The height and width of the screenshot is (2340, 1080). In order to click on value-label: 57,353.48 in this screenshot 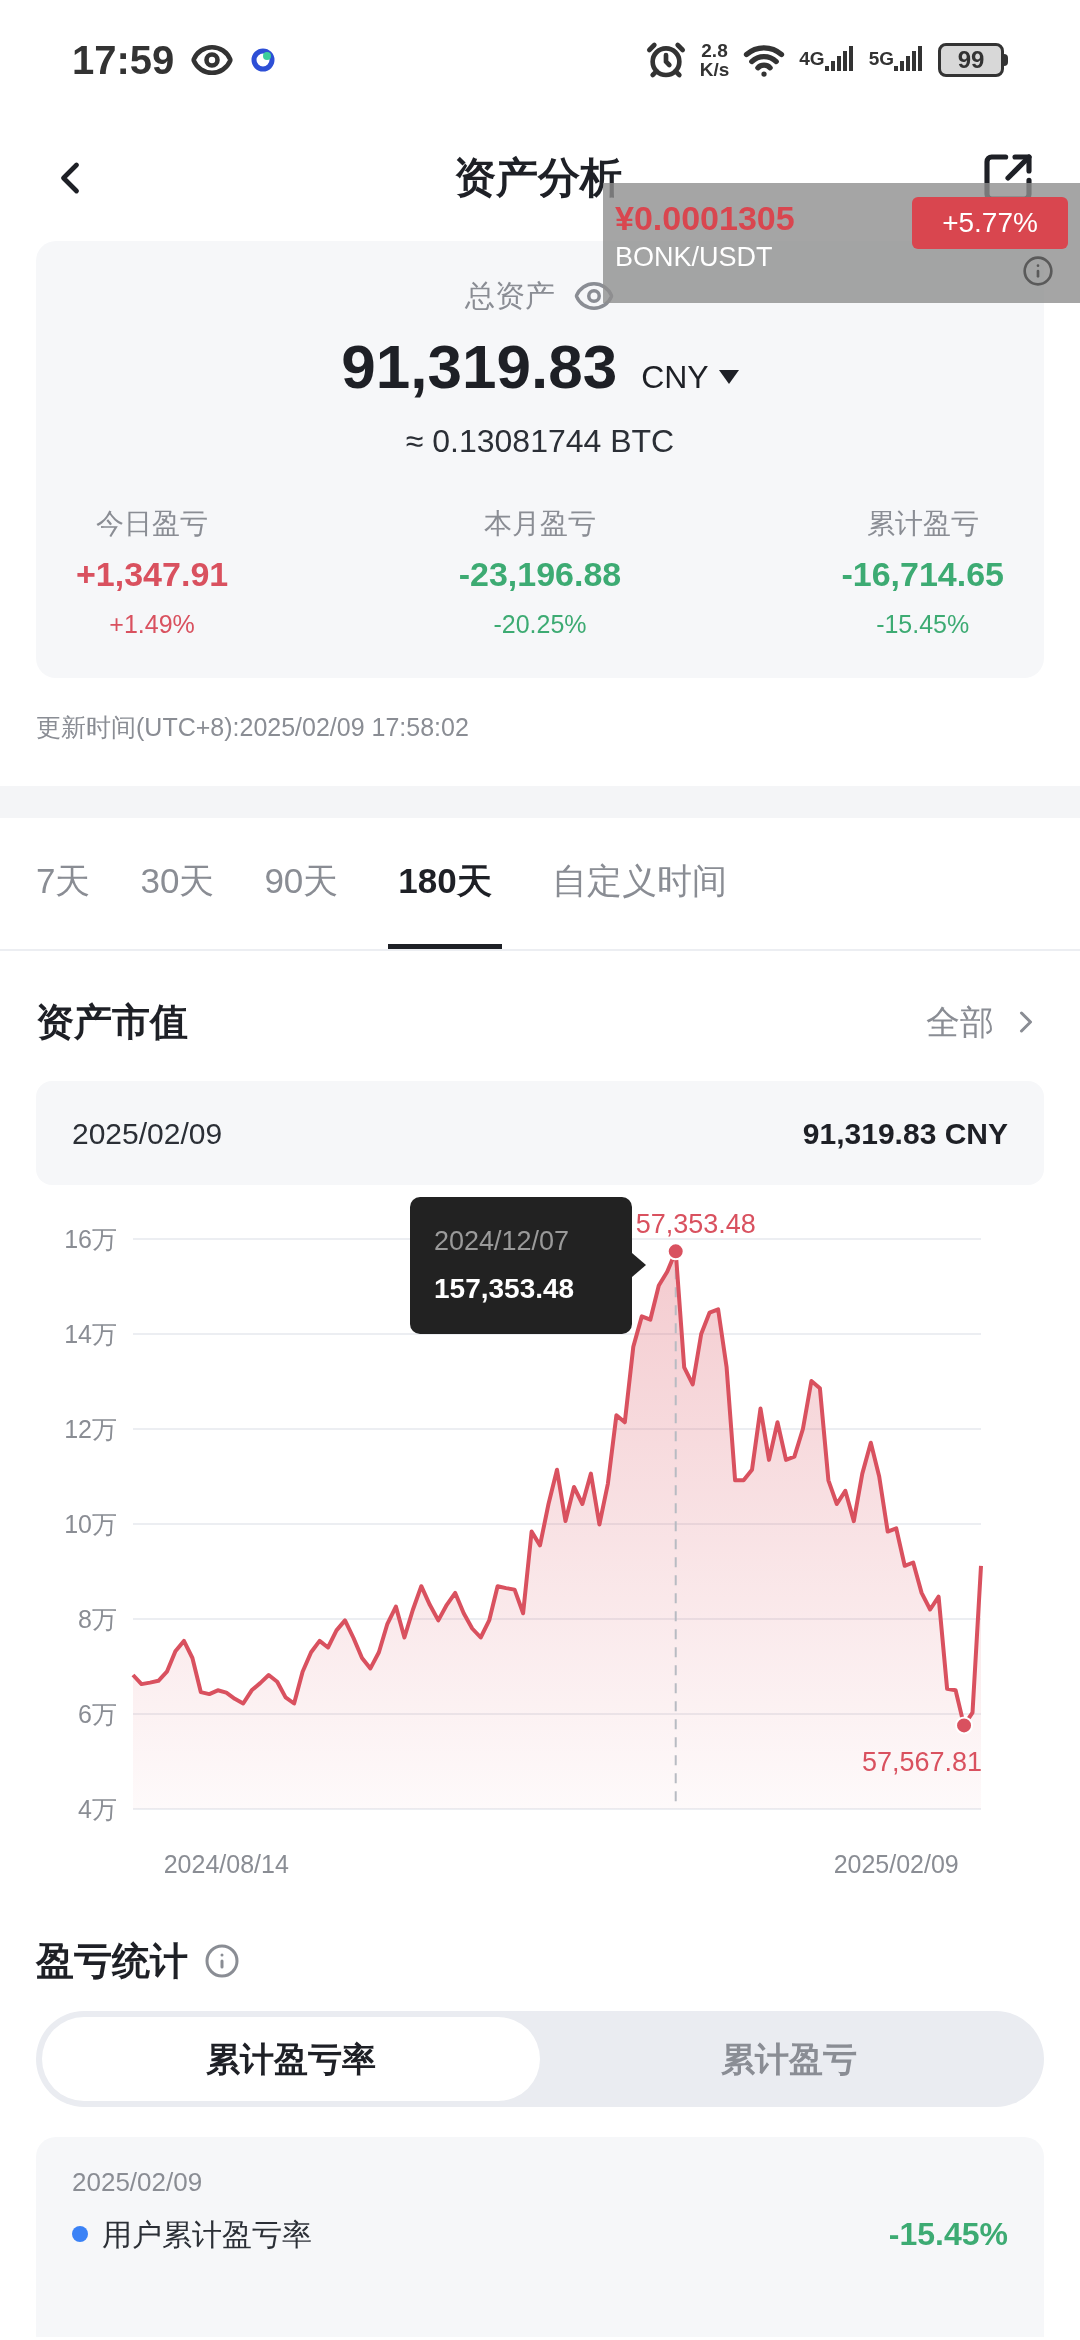, I will do `click(695, 1224)`.